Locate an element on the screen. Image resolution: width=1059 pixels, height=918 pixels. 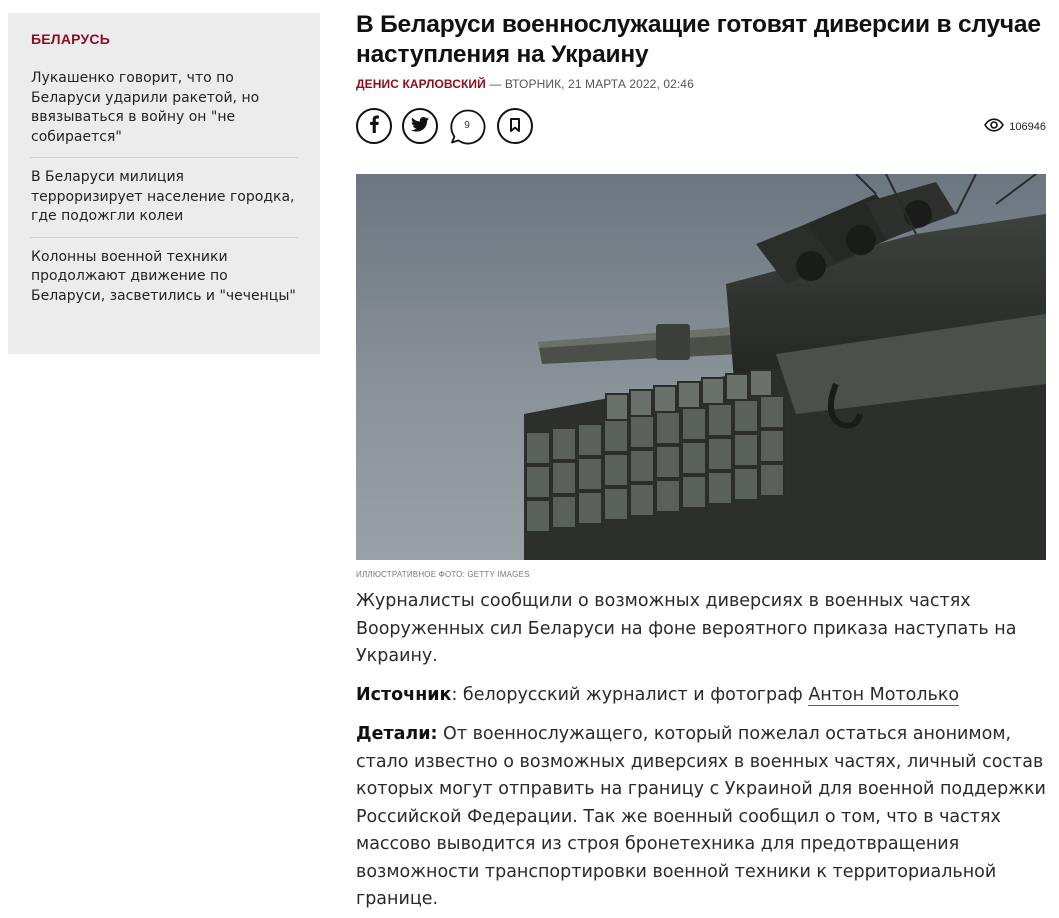
bookmark-icon is located at coordinates (515, 126).